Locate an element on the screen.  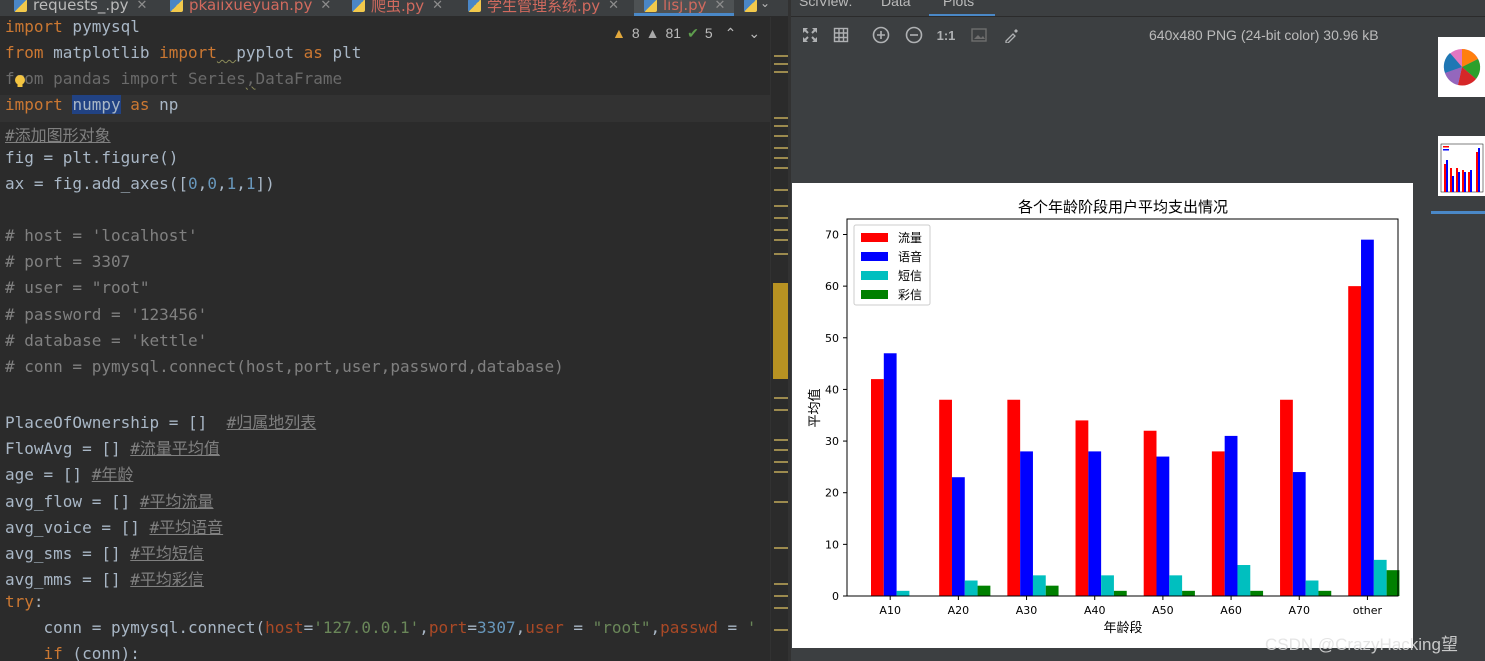
chevron-down-icon: ⌄ is located at coordinates (765, 5).